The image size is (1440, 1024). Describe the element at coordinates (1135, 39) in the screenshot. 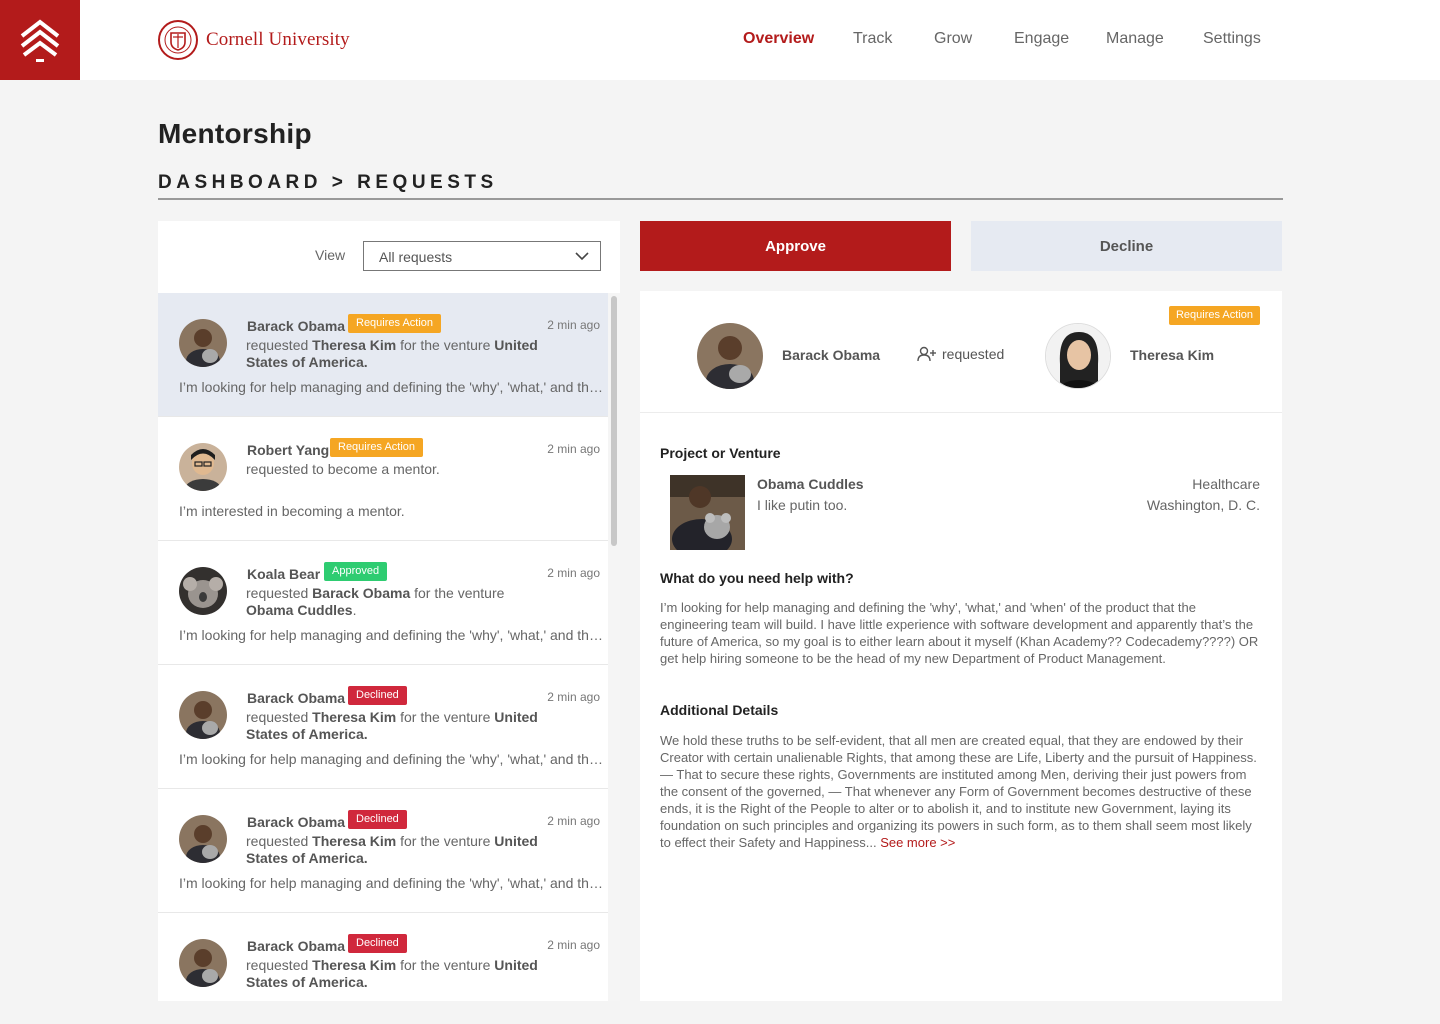

I see `nav-manage: Manage` at that location.